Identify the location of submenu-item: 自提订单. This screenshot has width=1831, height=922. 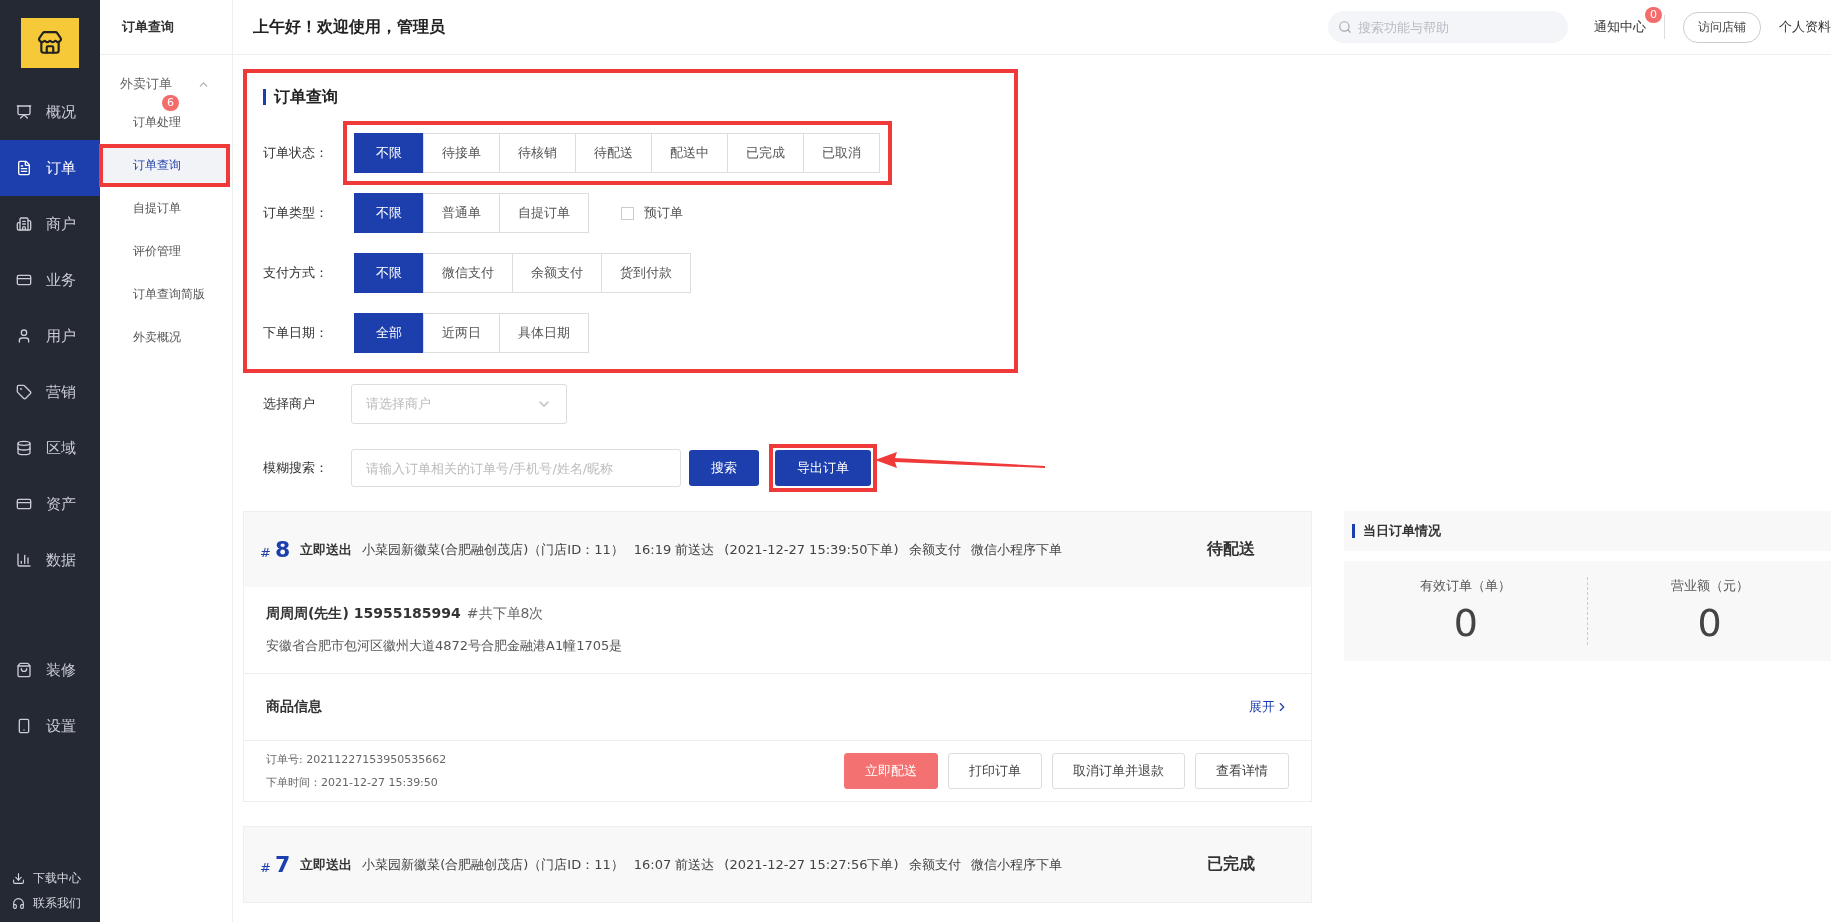
(164, 208).